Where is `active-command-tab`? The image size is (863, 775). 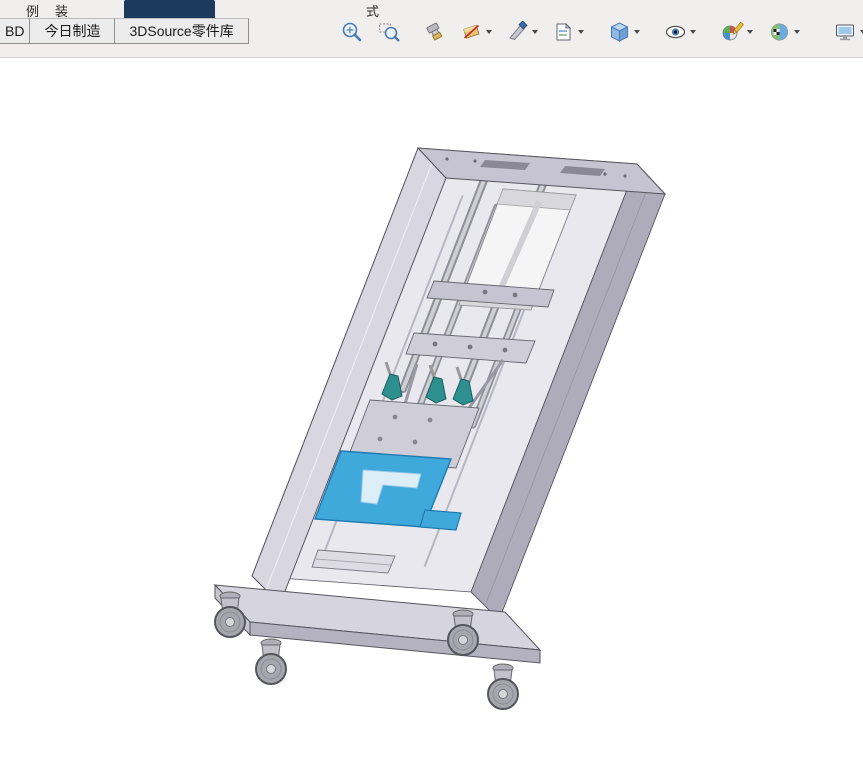
active-command-tab is located at coordinates (169, 9).